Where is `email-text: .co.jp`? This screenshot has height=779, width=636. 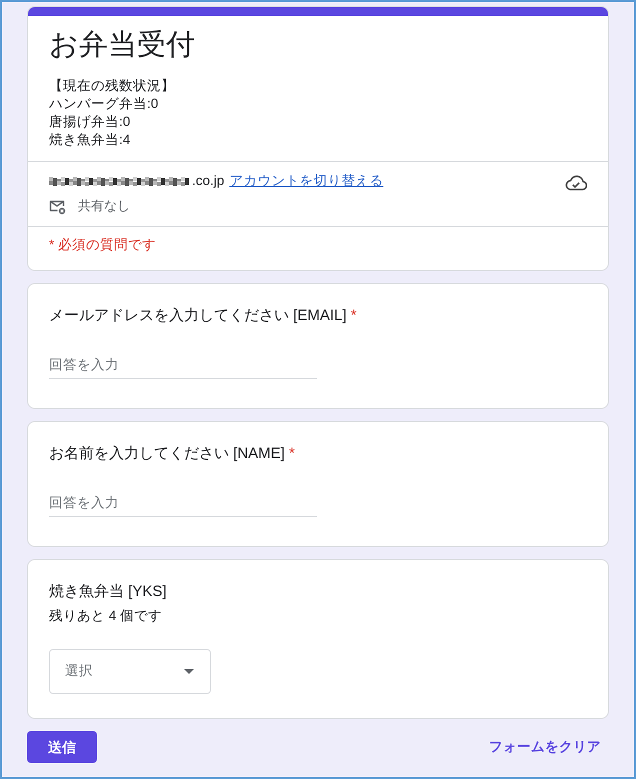
email-text: .co.jp is located at coordinates (208, 181).